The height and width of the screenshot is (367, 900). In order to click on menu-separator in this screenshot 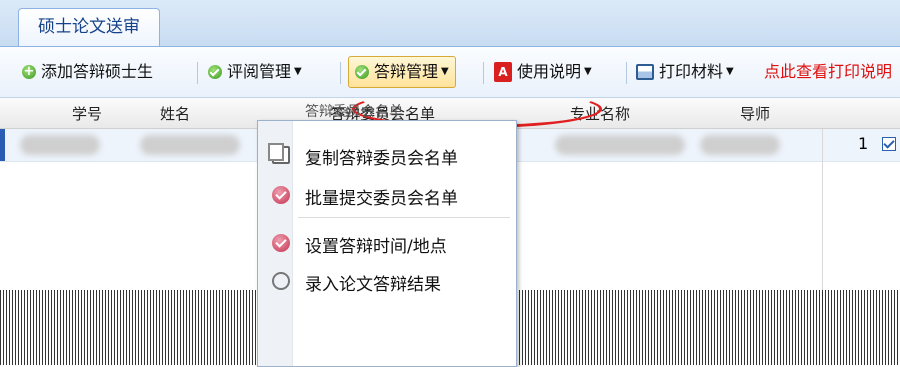, I will do `click(404, 217)`.